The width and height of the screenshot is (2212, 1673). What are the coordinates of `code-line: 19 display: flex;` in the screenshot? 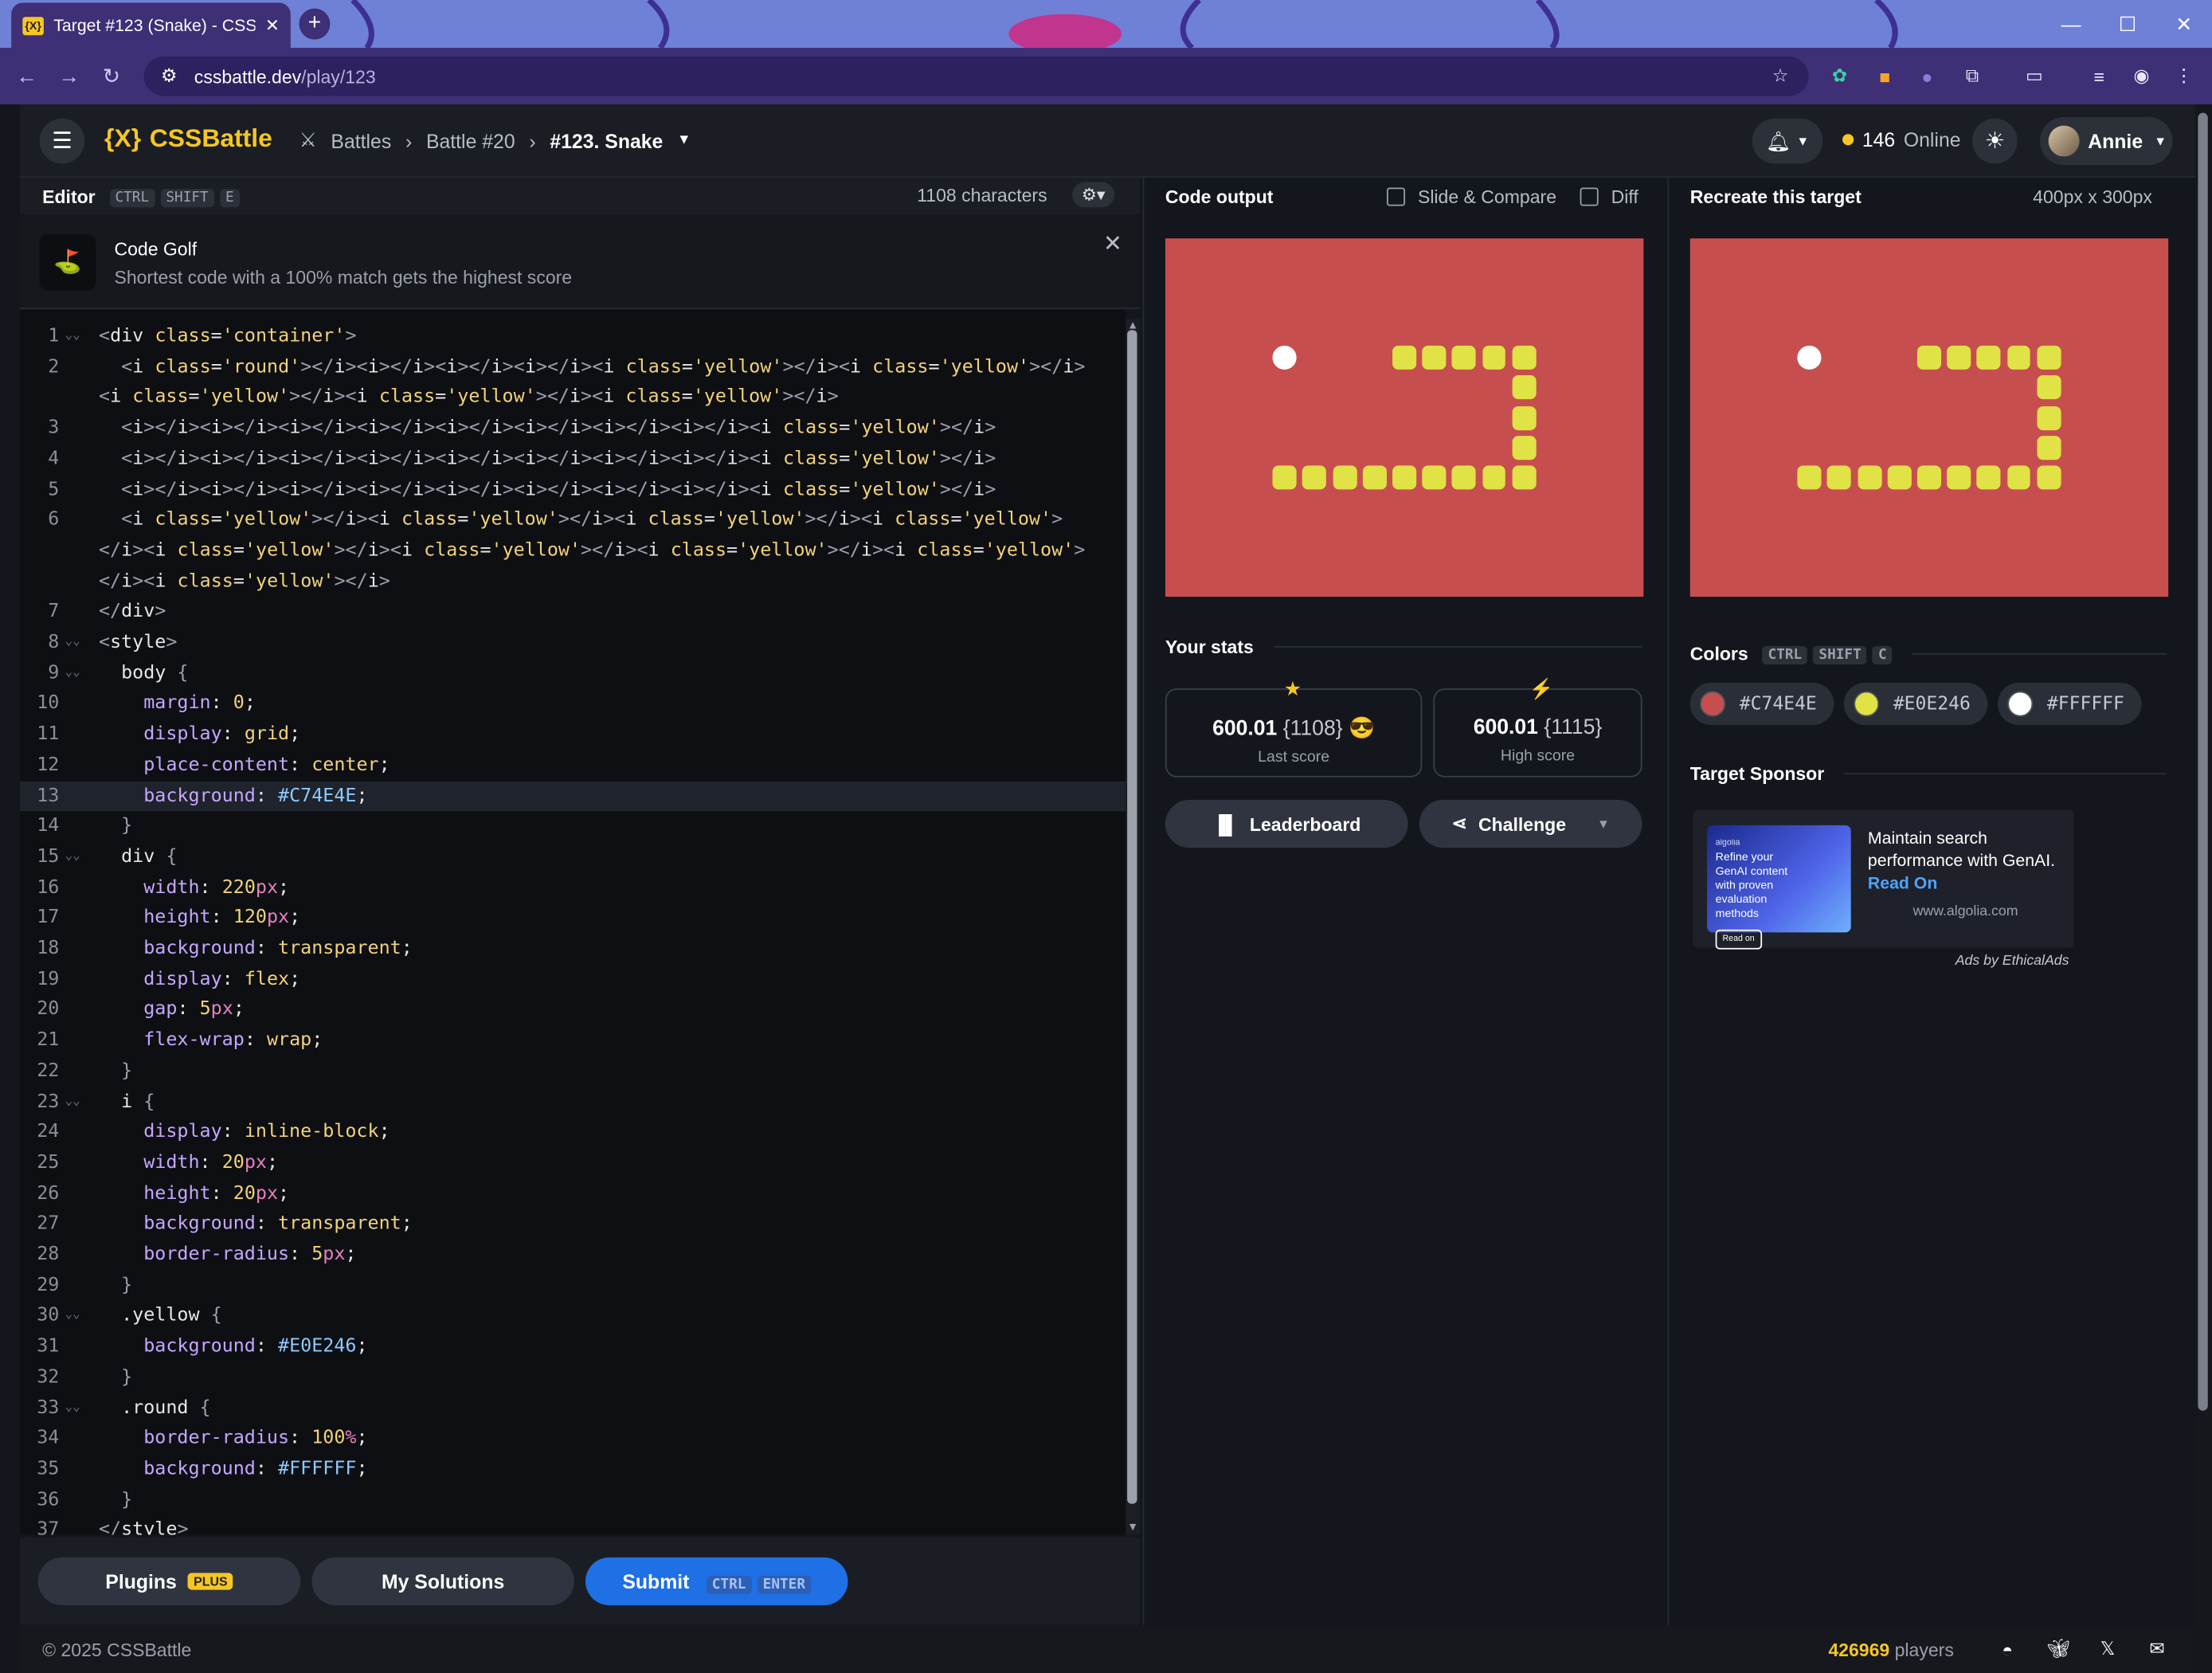 It's located at (573, 980).